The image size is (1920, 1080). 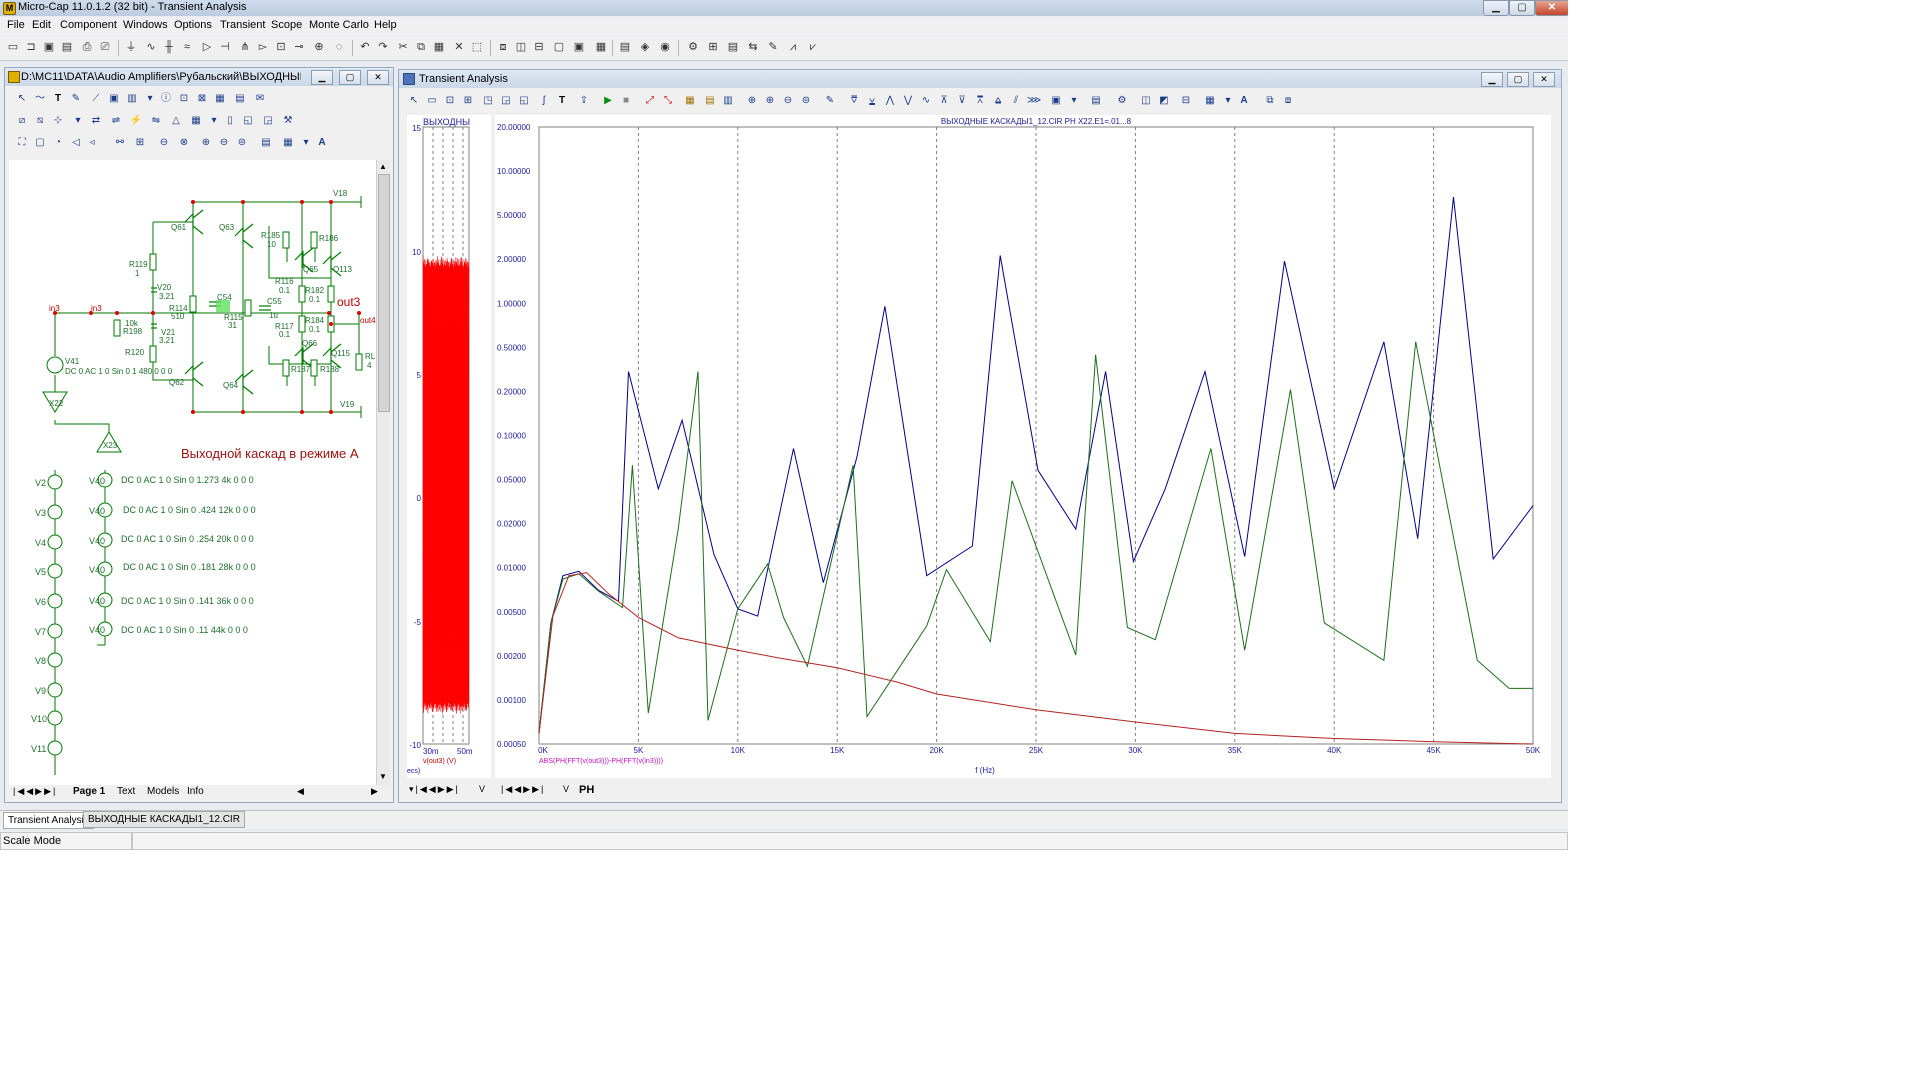 What do you see at coordinates (503, 47) in the screenshot?
I see `cascade-icon: ⧈` at bounding box center [503, 47].